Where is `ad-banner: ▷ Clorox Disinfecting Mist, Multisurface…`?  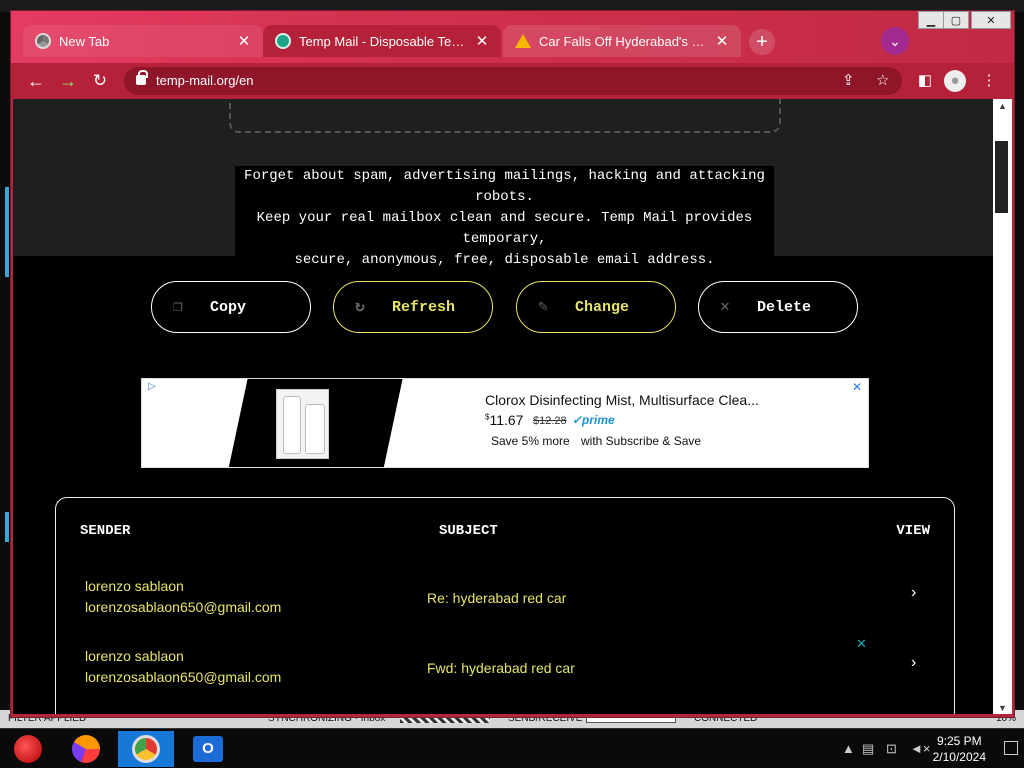
ad-banner: ▷ Clorox Disinfecting Mist, Multisurface… is located at coordinates (505, 423).